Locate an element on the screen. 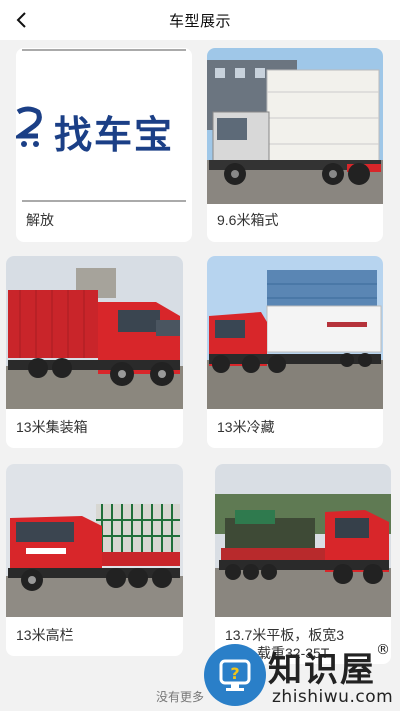 This screenshot has width=400, height=711. top-bar: 车型展示 is located at coordinates (200, 20).